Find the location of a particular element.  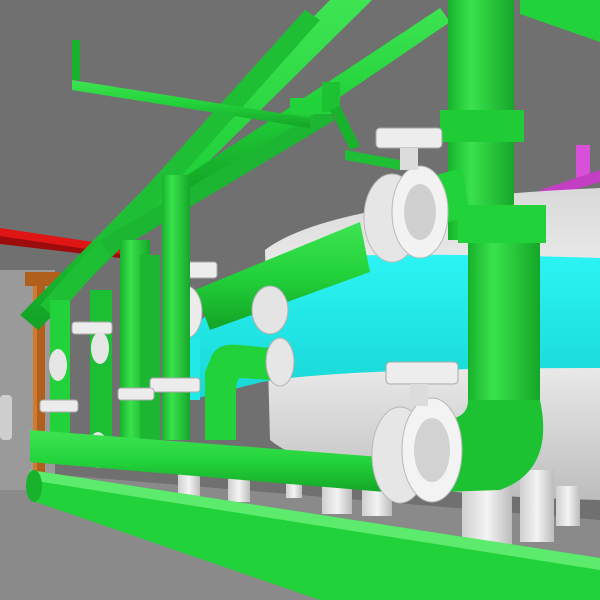

left-equipment is located at coordinates (6, 417).